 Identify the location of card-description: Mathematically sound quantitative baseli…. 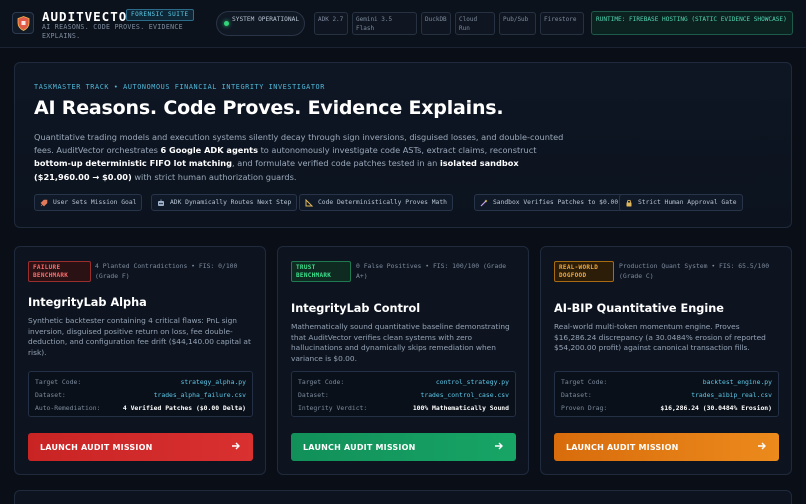
(400, 342).